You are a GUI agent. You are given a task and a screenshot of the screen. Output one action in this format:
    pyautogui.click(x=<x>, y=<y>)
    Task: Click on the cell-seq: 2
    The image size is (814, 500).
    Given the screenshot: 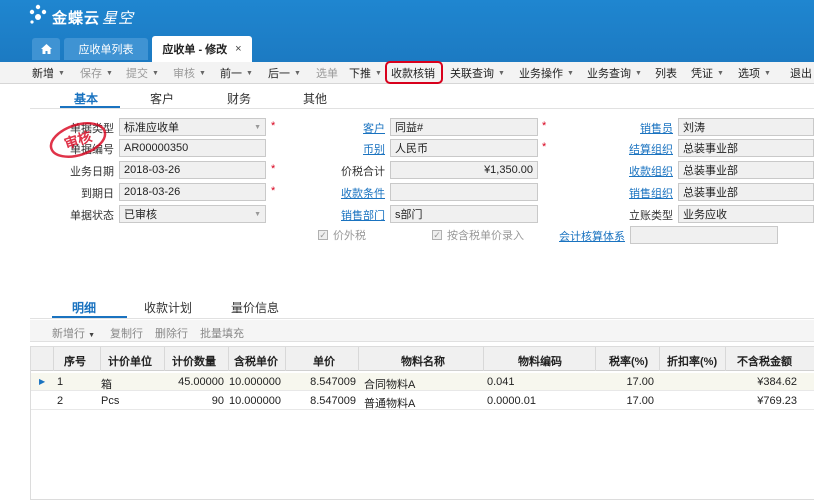 What is the action you would take?
    pyautogui.click(x=60, y=401)
    